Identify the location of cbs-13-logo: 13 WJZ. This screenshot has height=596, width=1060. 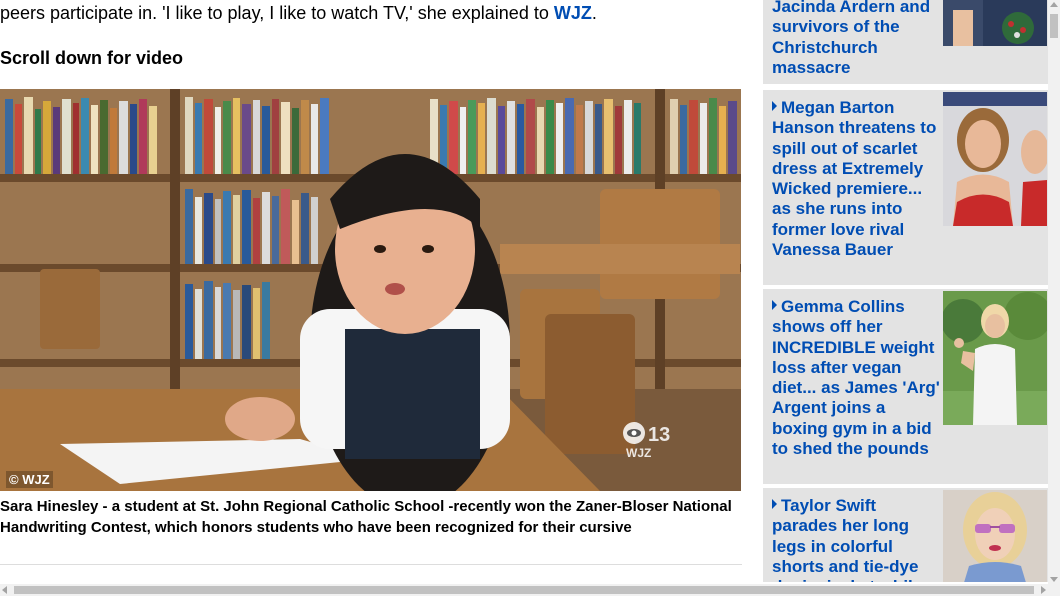
(646, 440).